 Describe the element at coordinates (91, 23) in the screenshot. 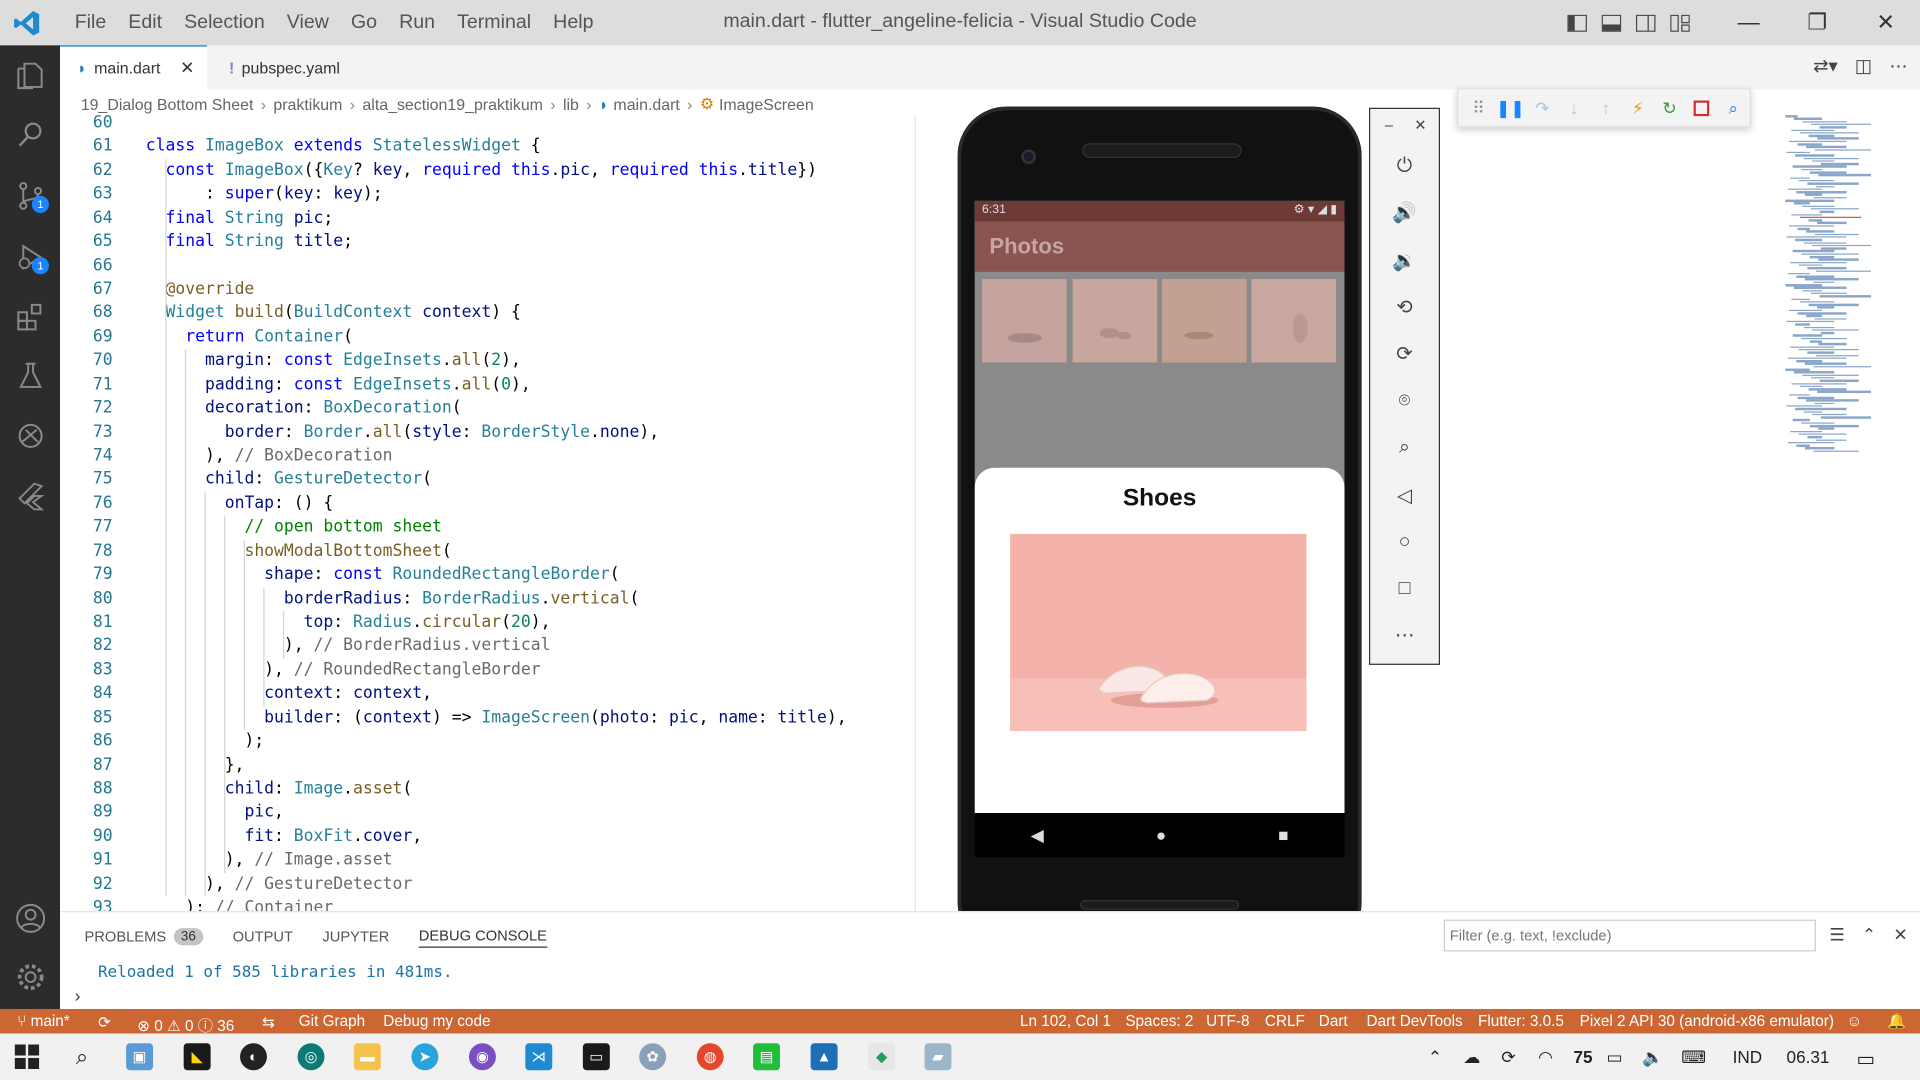

I see `menu-file: File` at that location.